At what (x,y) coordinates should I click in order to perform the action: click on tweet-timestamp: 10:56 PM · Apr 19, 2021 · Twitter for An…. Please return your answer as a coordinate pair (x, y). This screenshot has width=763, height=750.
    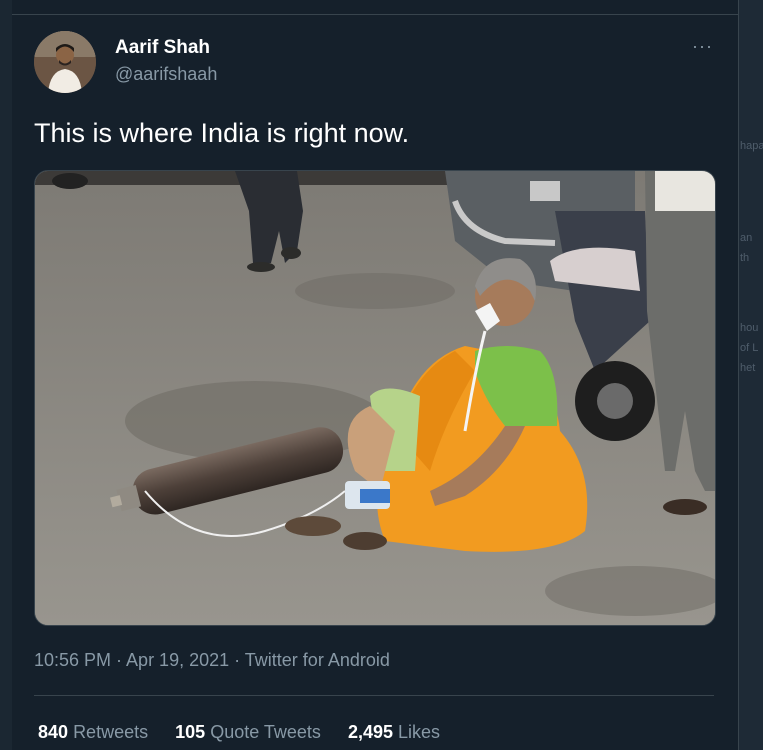
    Looking at the image, I should click on (212, 660).